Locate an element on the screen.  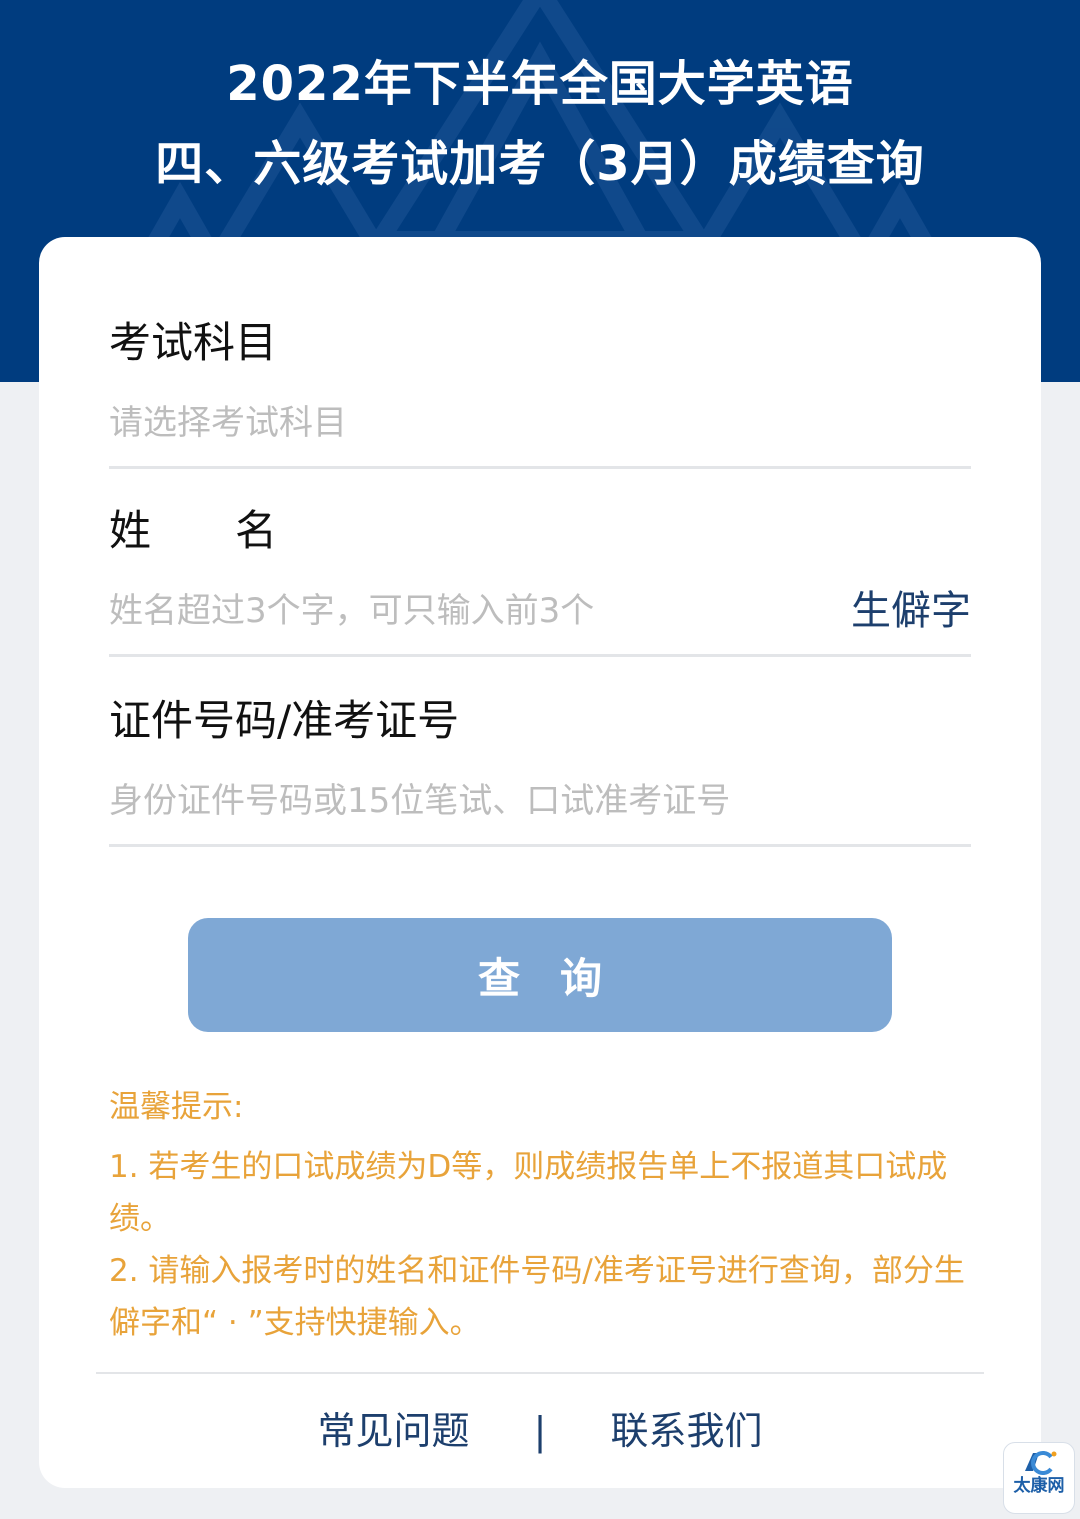
contact-link: 联系我们 is located at coordinates (687, 1431).